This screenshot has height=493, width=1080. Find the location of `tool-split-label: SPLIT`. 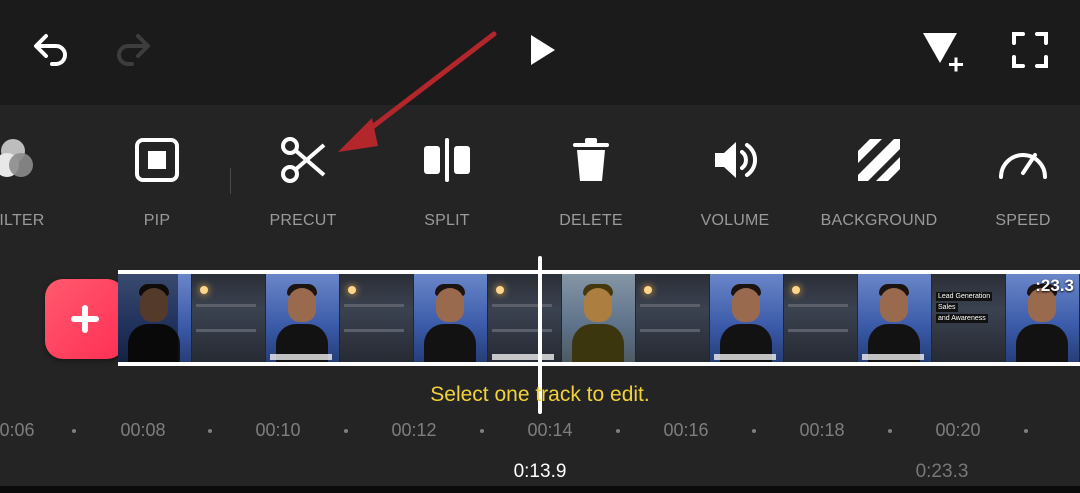

tool-split-label: SPLIT is located at coordinates (447, 220).